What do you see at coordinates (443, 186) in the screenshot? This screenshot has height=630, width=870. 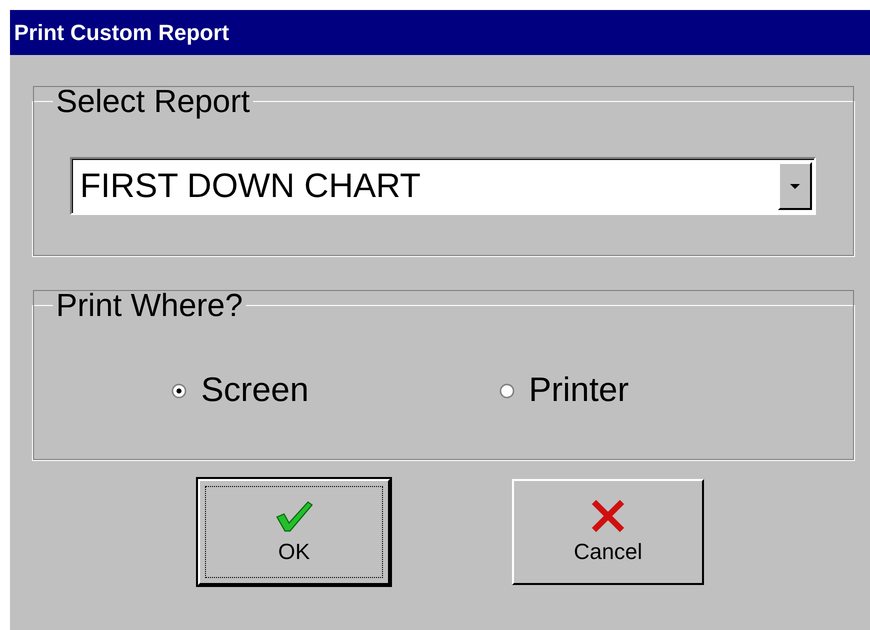 I see `report-dropdown: FIRST DOWN CHART` at bounding box center [443, 186].